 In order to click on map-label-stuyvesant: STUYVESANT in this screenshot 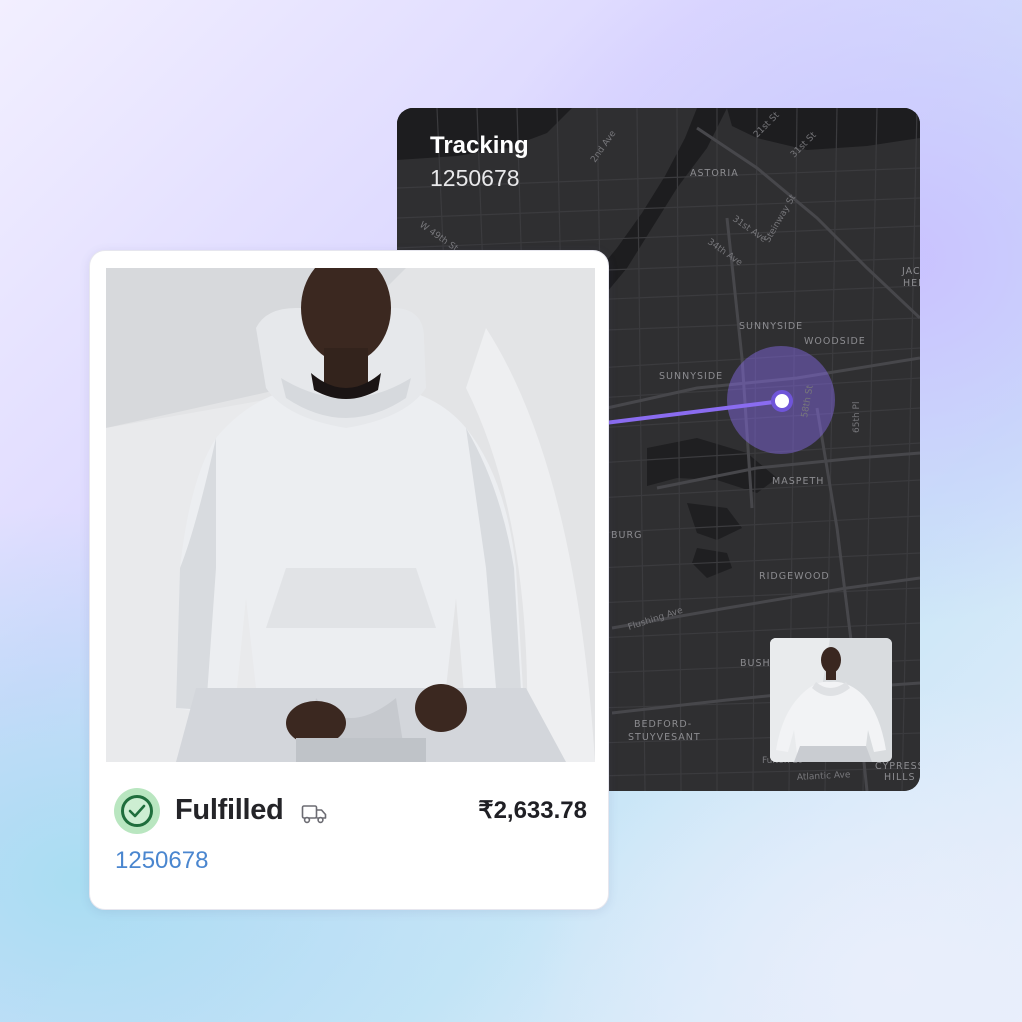, I will do `click(664, 737)`.